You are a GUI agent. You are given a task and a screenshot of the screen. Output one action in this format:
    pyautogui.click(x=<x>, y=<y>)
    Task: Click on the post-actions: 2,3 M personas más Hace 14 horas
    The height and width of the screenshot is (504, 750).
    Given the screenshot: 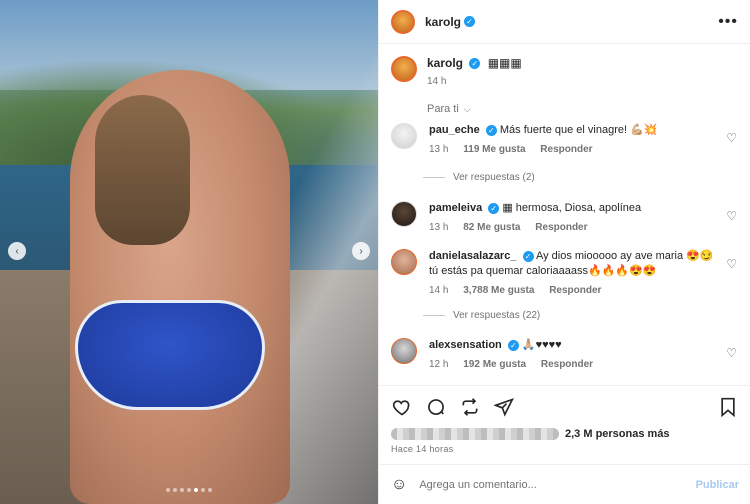 What is the action you would take?
    pyautogui.click(x=564, y=419)
    